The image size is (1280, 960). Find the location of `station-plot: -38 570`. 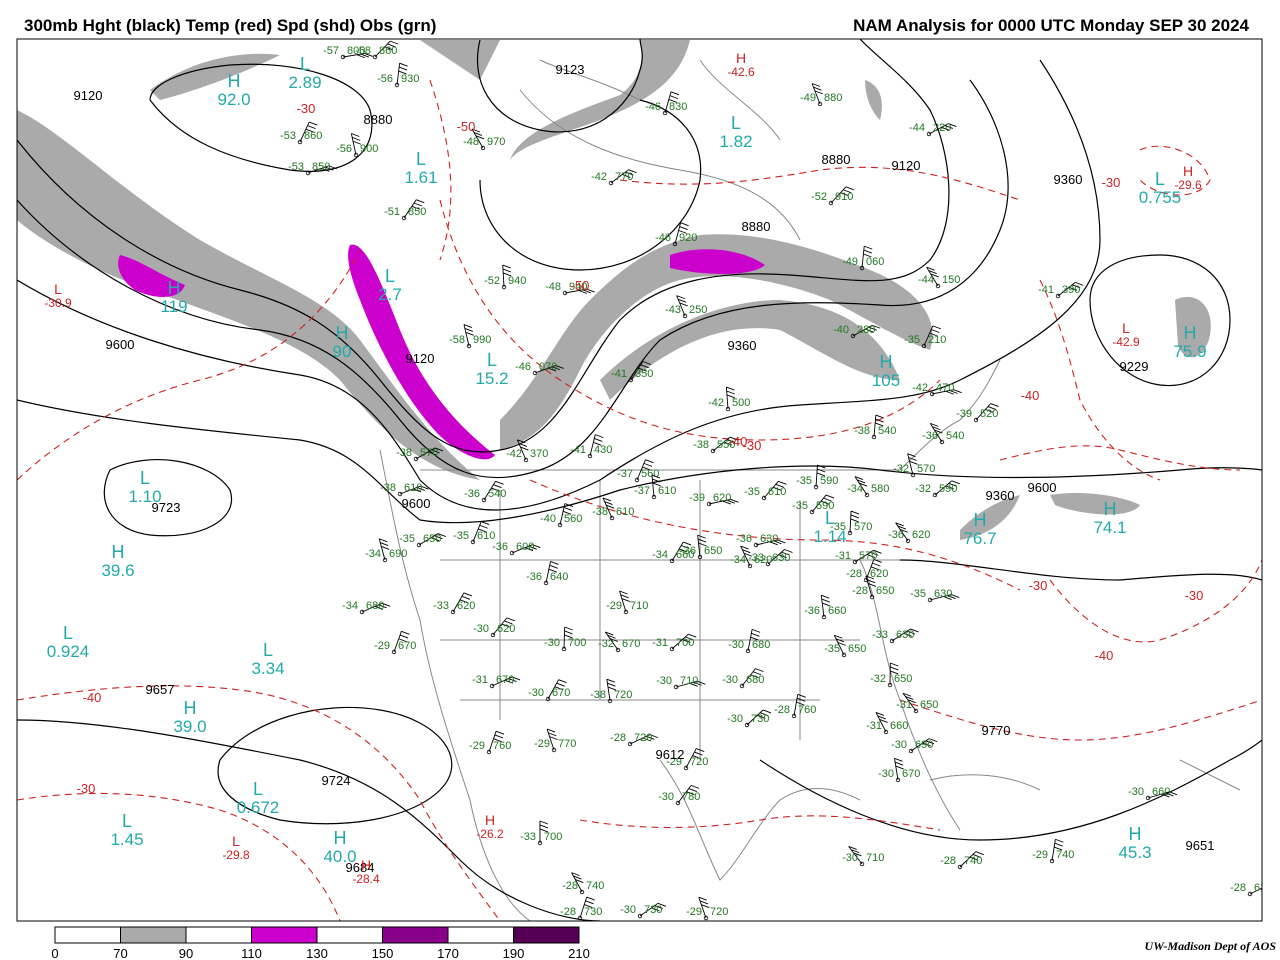

station-plot: -38 570 is located at coordinates (420, 454).